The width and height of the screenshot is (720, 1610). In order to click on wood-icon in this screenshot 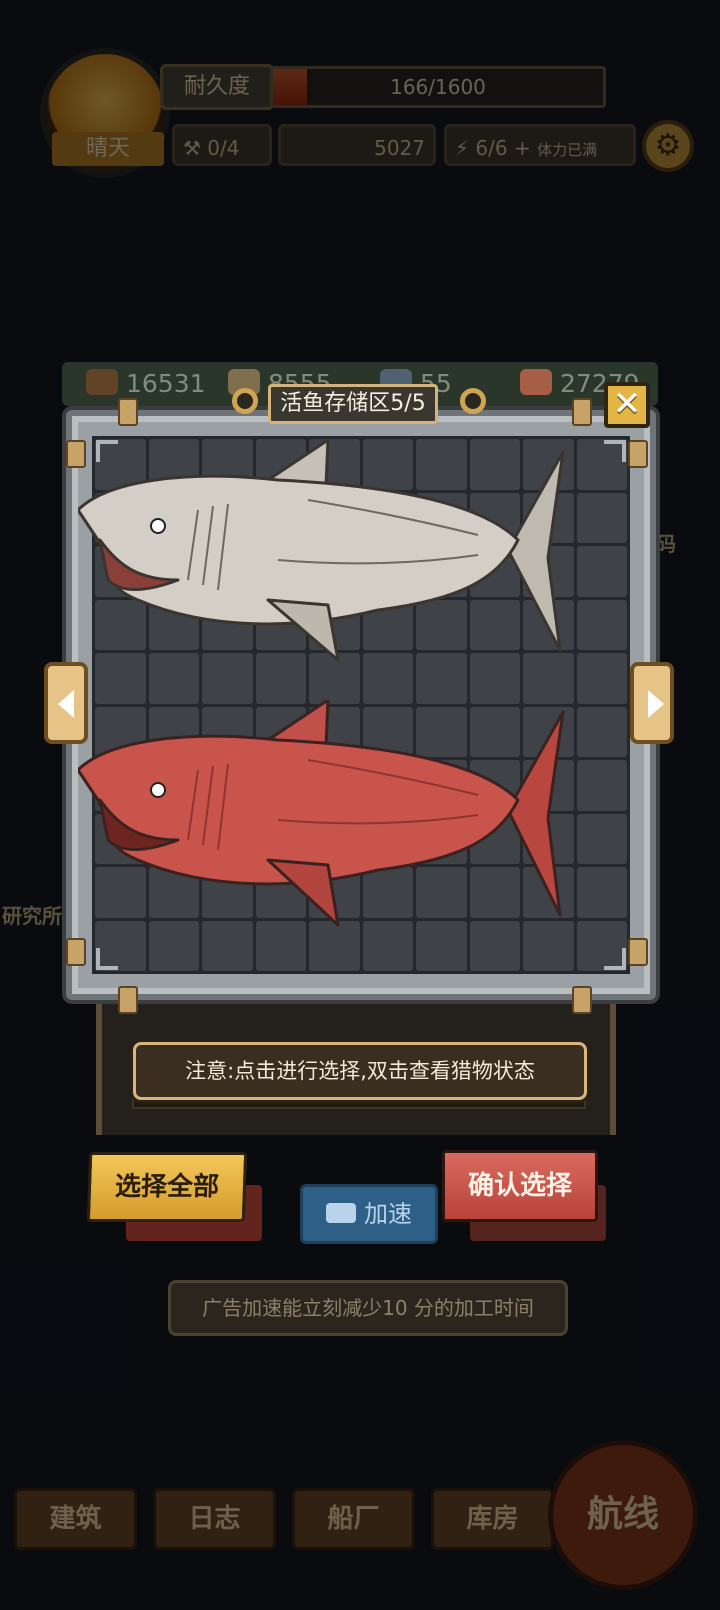, I will do `click(102, 382)`.